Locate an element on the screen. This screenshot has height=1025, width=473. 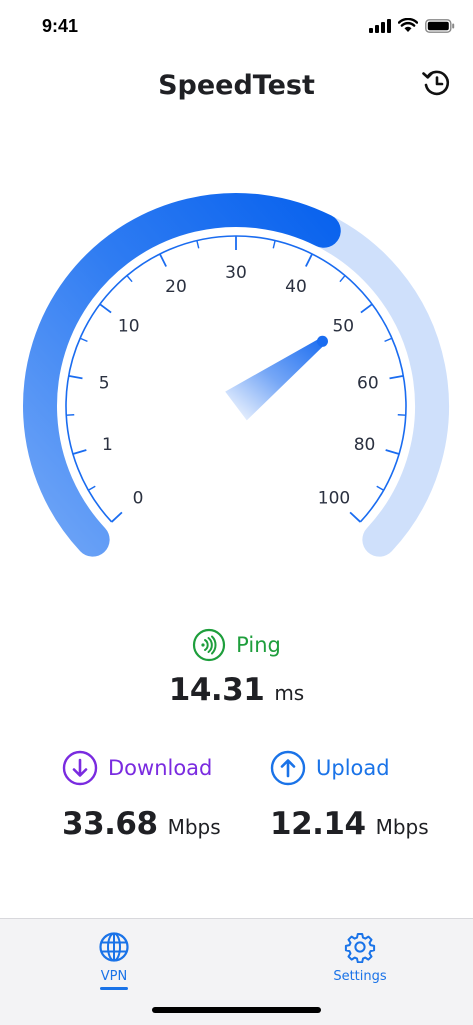
gauge-needle-tip is located at coordinates (322, 341).